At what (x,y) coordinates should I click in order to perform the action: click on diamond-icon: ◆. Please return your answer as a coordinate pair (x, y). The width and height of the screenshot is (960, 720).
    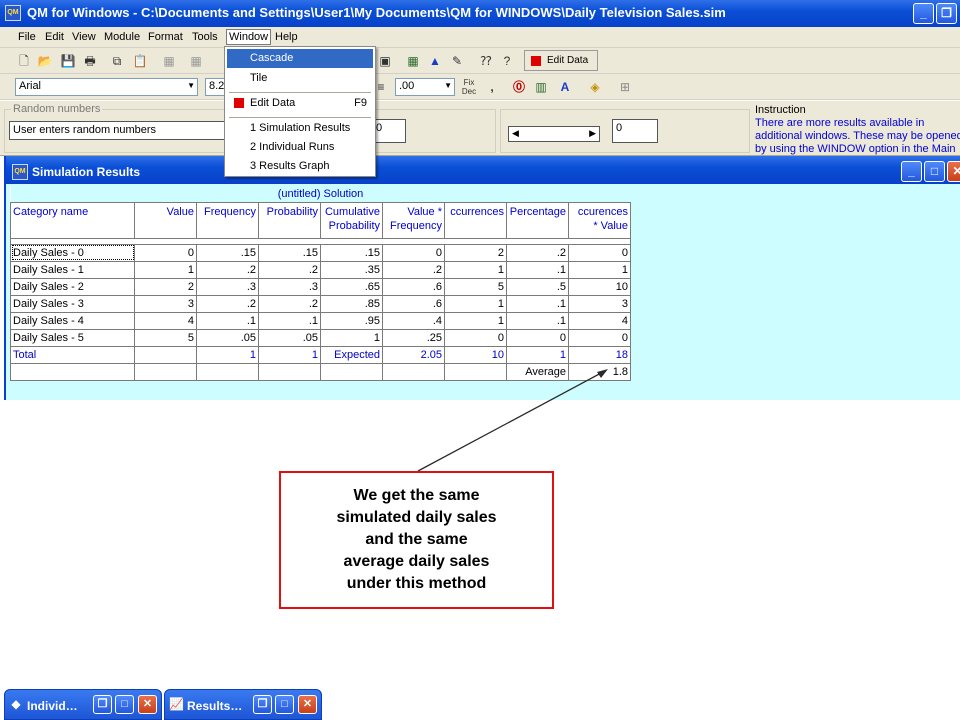
    Looking at the image, I should click on (16, 704).